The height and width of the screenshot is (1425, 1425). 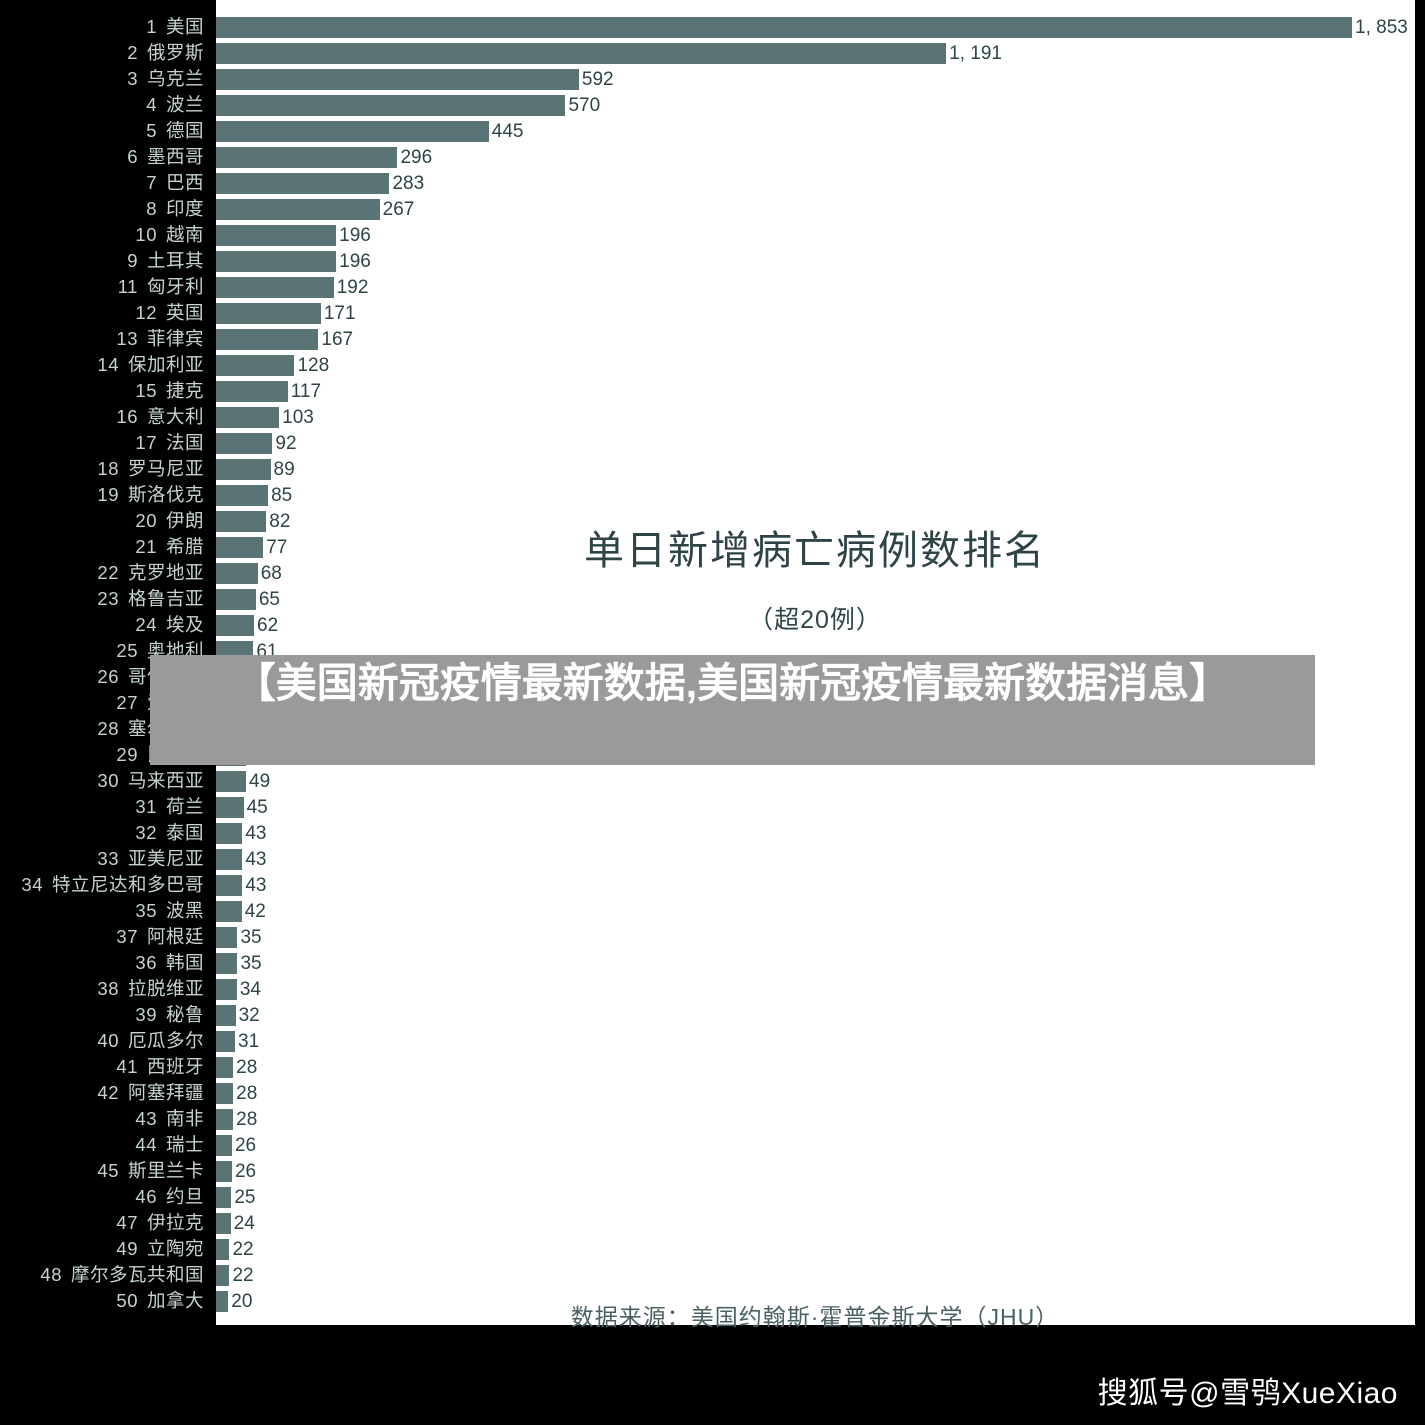 What do you see at coordinates (165, 780) in the screenshot?
I see `bar-row-country: 马来西亚` at bounding box center [165, 780].